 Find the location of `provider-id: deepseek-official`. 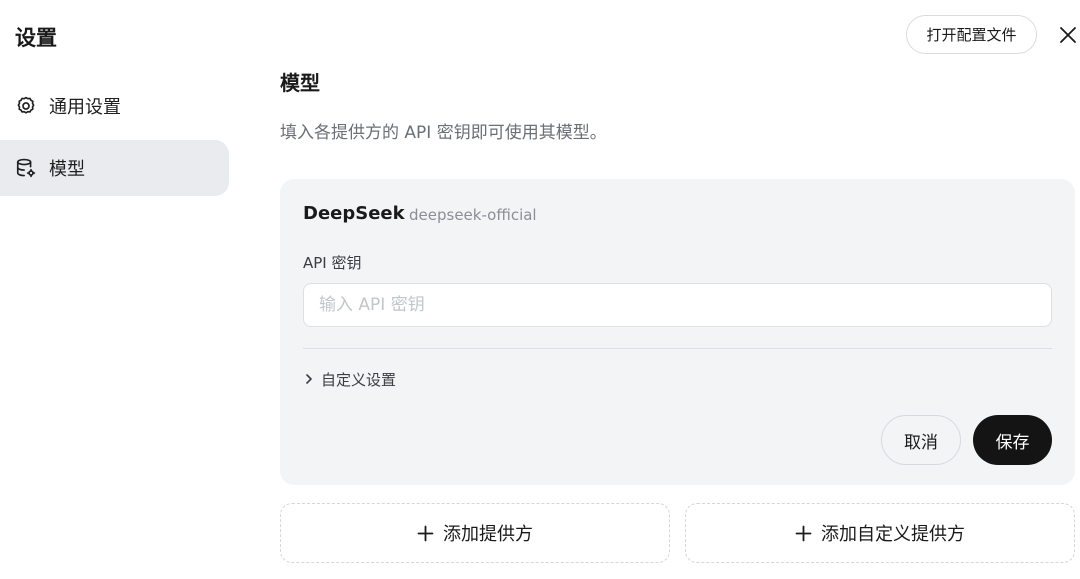

provider-id: deepseek-official is located at coordinates (473, 215).